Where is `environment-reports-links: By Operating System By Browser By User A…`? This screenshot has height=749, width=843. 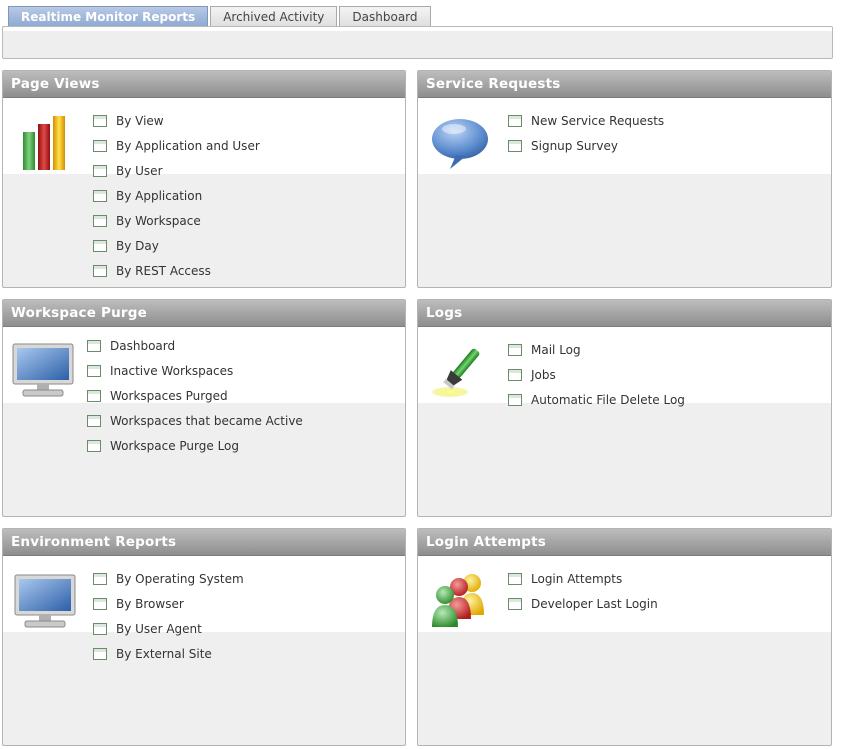 environment-reports-links: By Operating System By Browser By User A… is located at coordinates (168, 616).